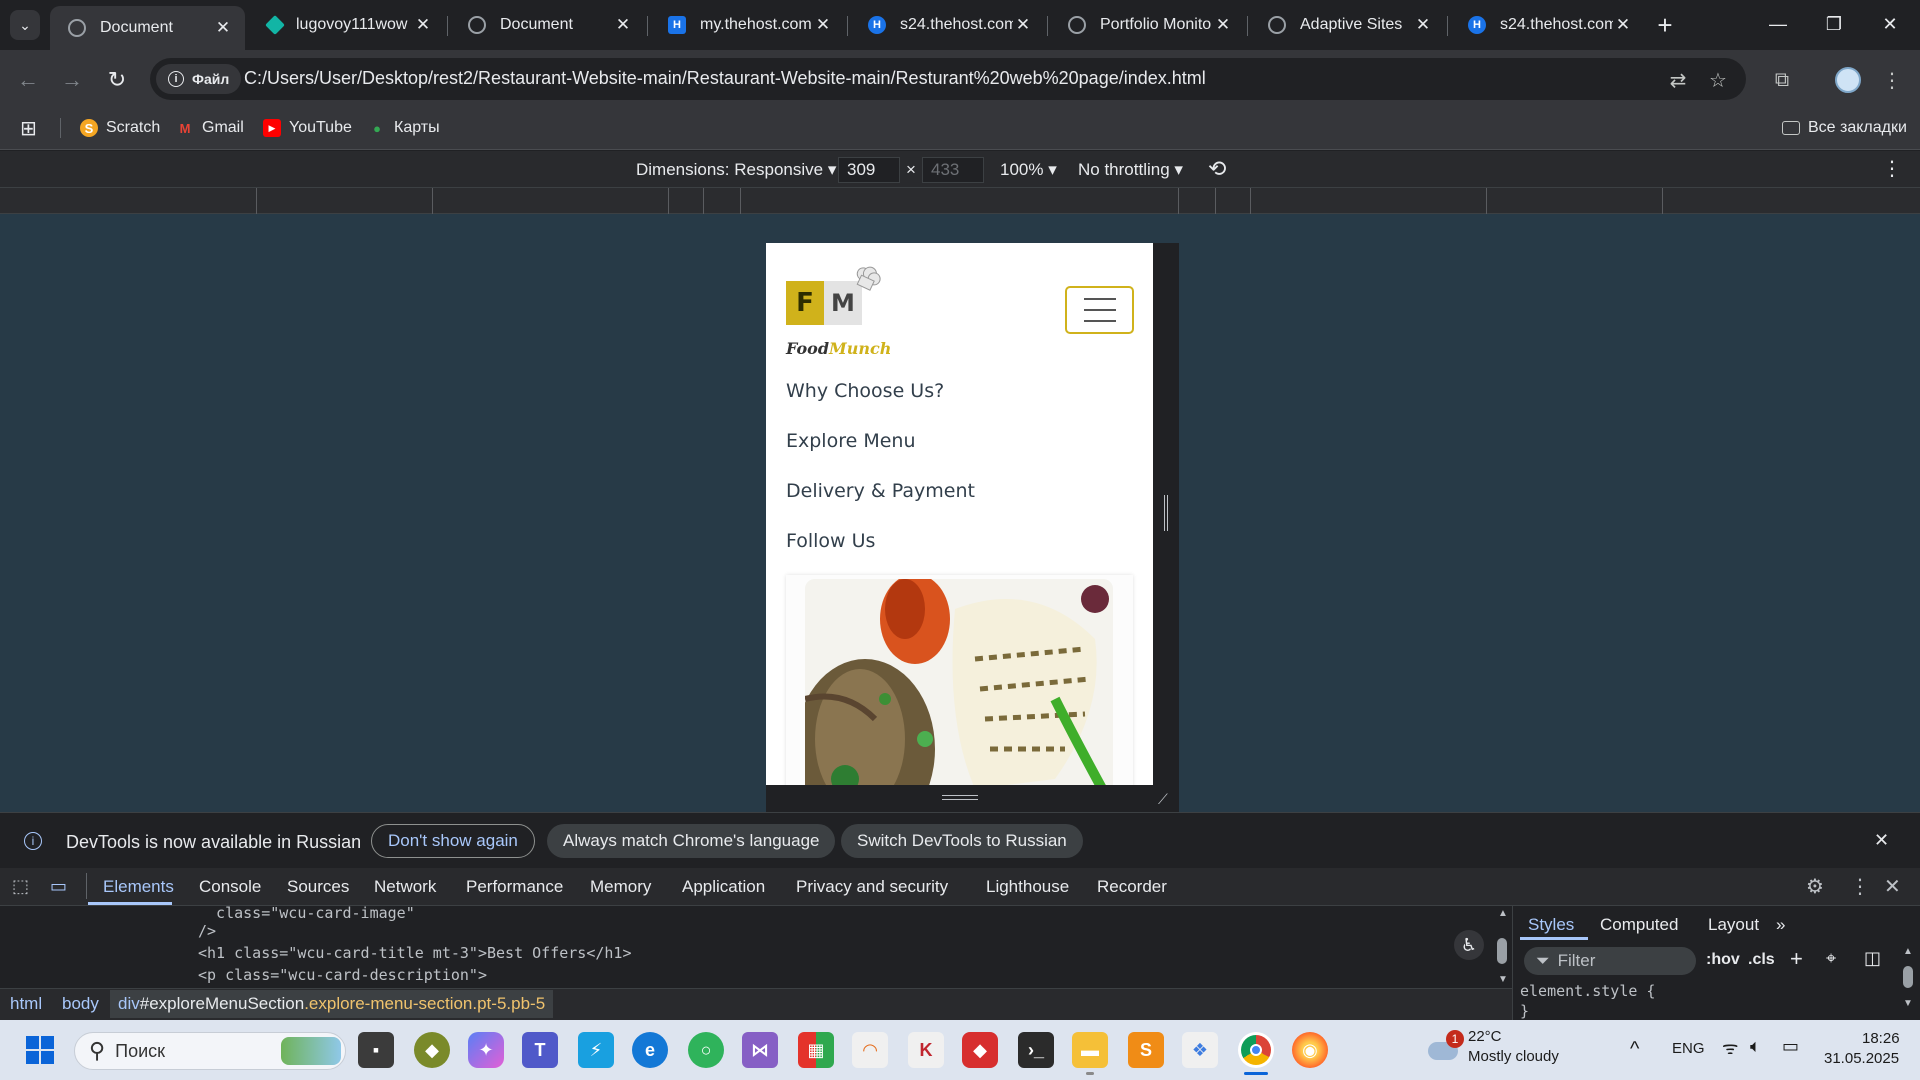 The height and width of the screenshot is (1080, 1920). Describe the element at coordinates (40, 1050) in the screenshot. I see `windows-start-button` at that location.